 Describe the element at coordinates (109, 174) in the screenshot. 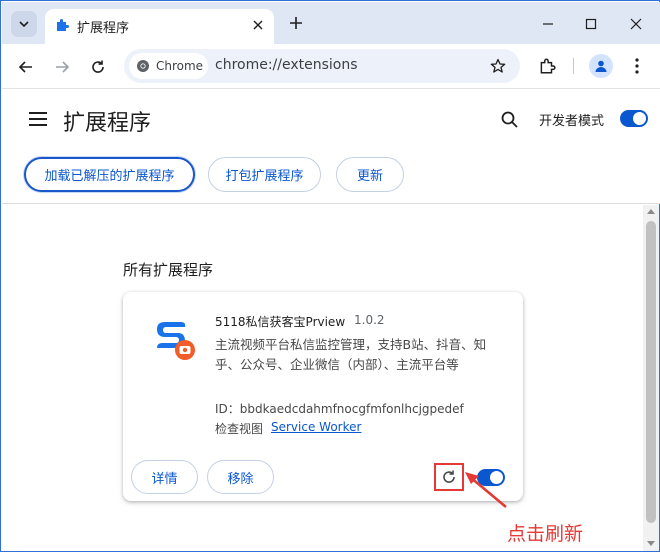

I see `load-unpacked-button: 加载已解压的扩展程序` at that location.